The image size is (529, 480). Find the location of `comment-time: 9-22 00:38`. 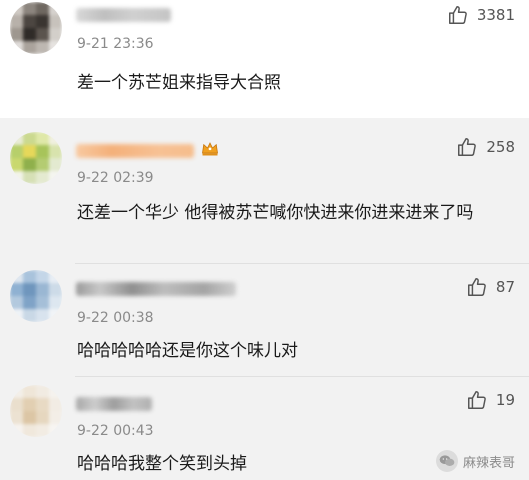

comment-time: 9-22 00:38 is located at coordinates (115, 318).